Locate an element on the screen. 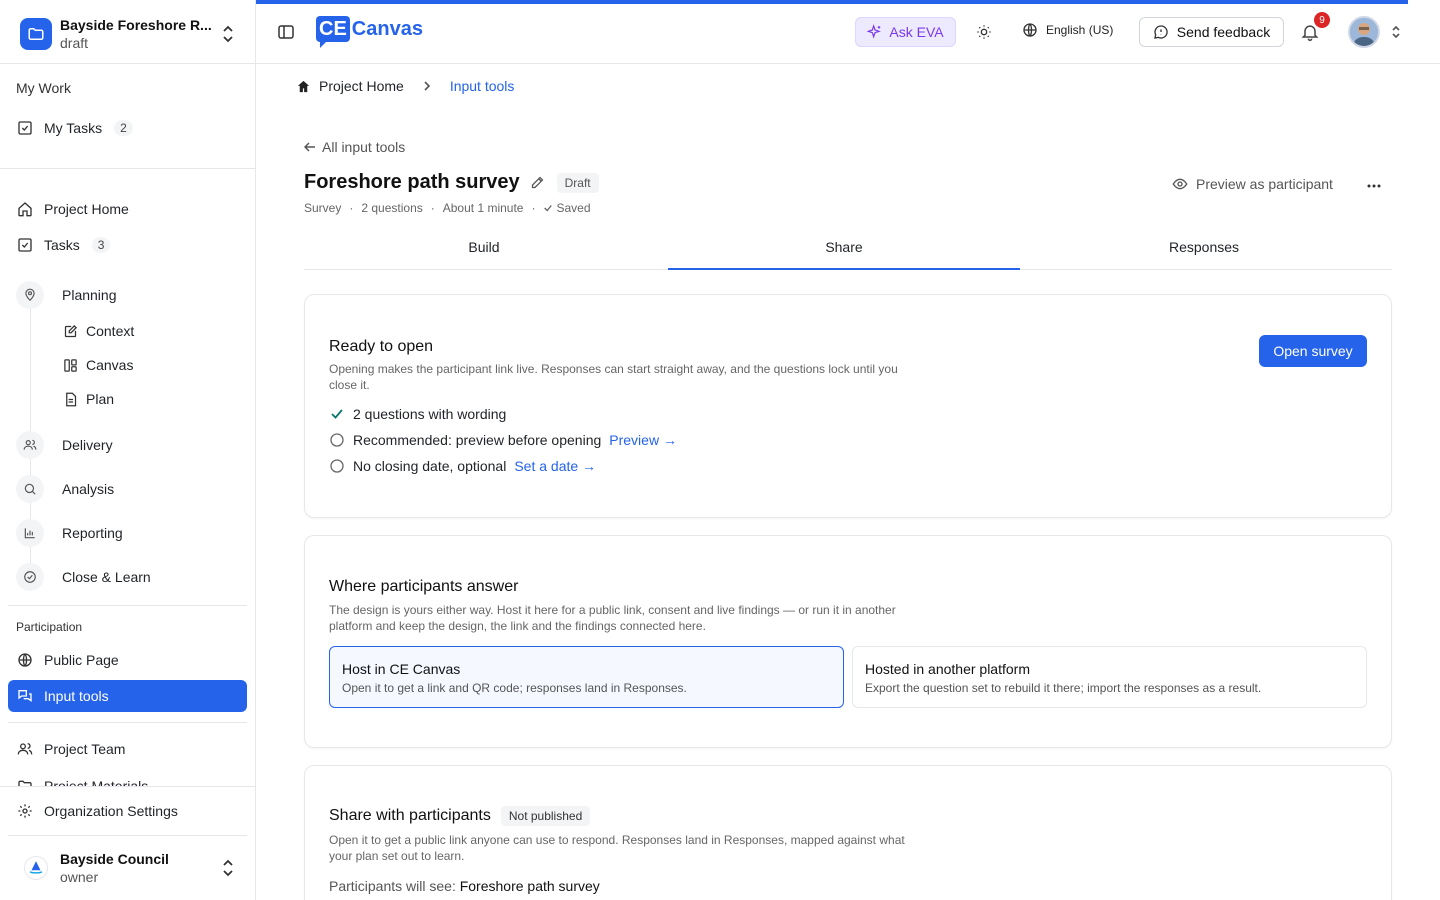 This screenshot has height=900, width=1440. sun-icon is located at coordinates (984, 32).